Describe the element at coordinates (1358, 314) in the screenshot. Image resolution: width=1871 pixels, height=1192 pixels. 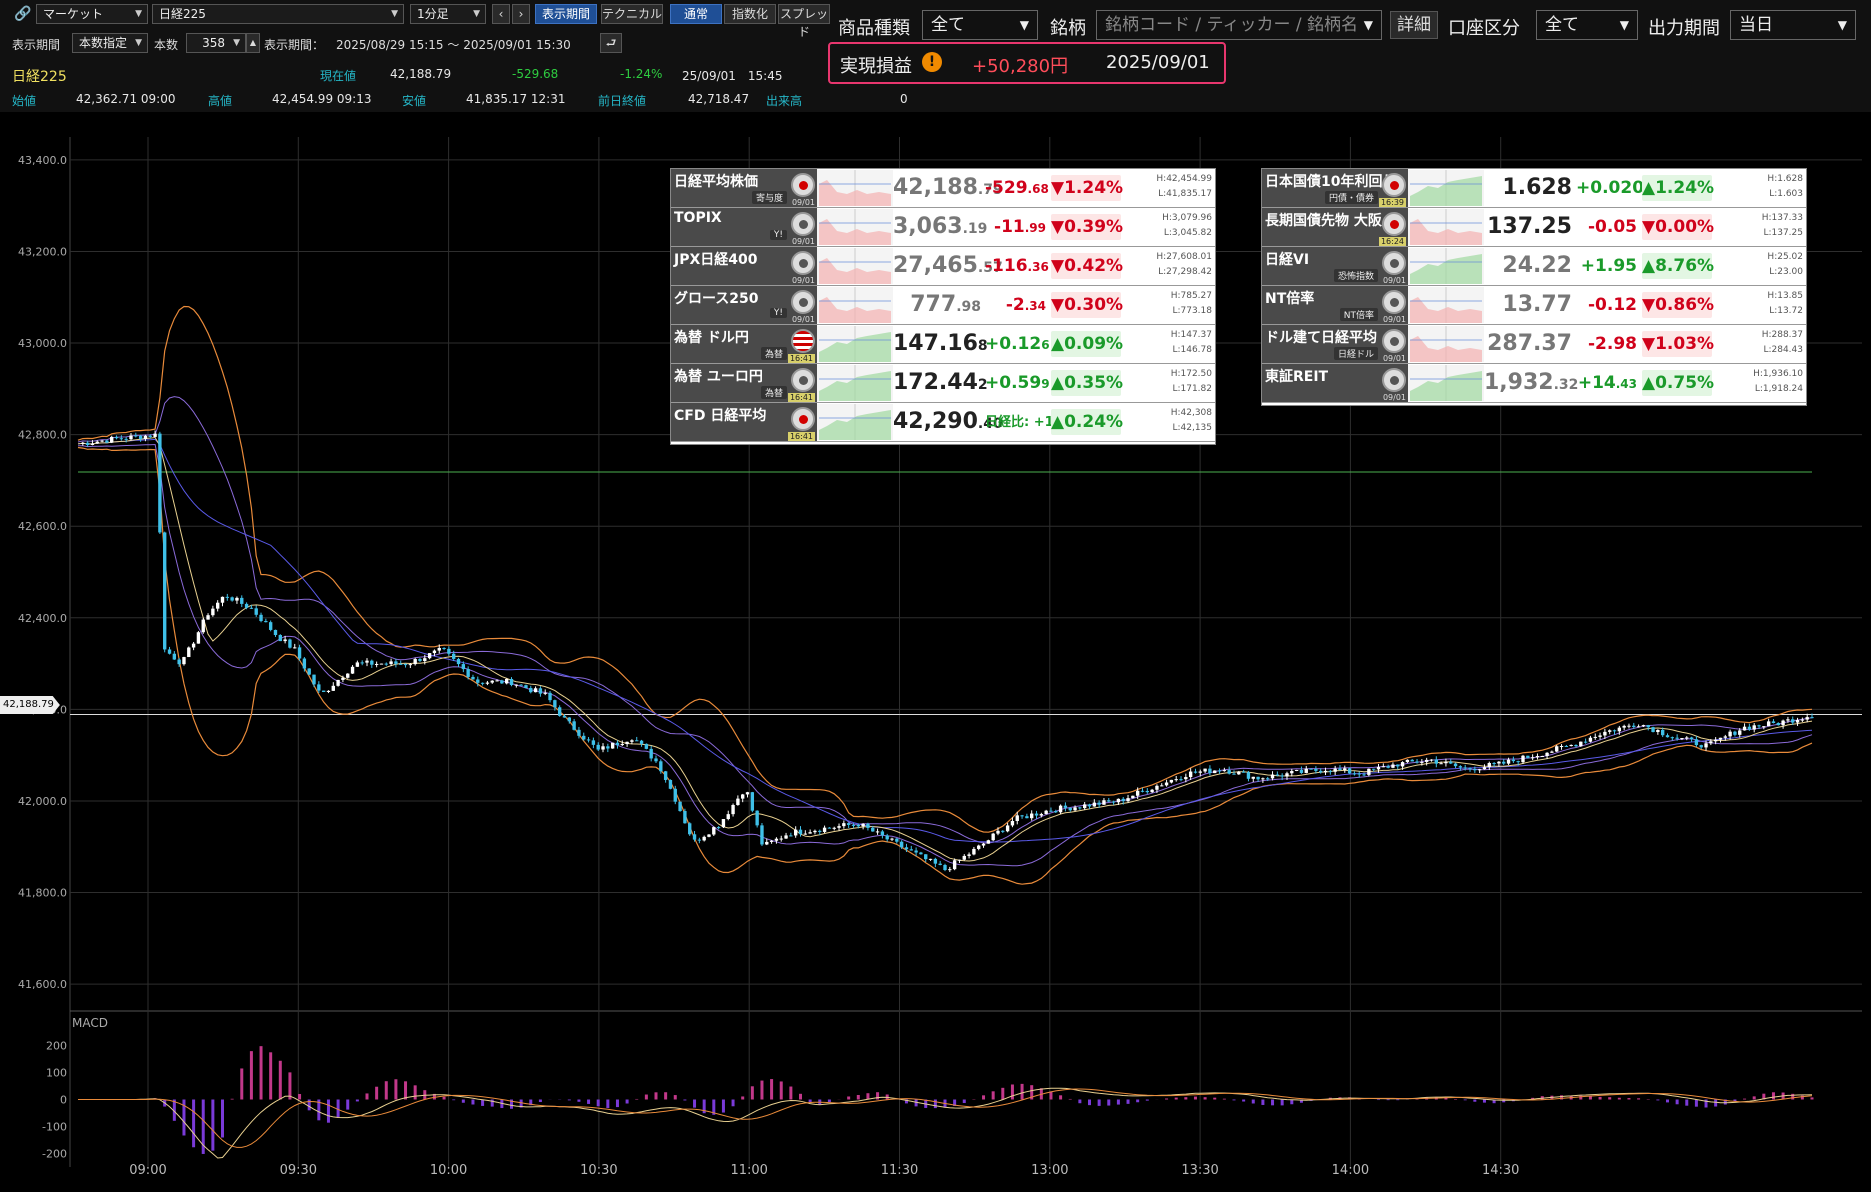
I see `quote-sub-tag: NT倍率` at that location.